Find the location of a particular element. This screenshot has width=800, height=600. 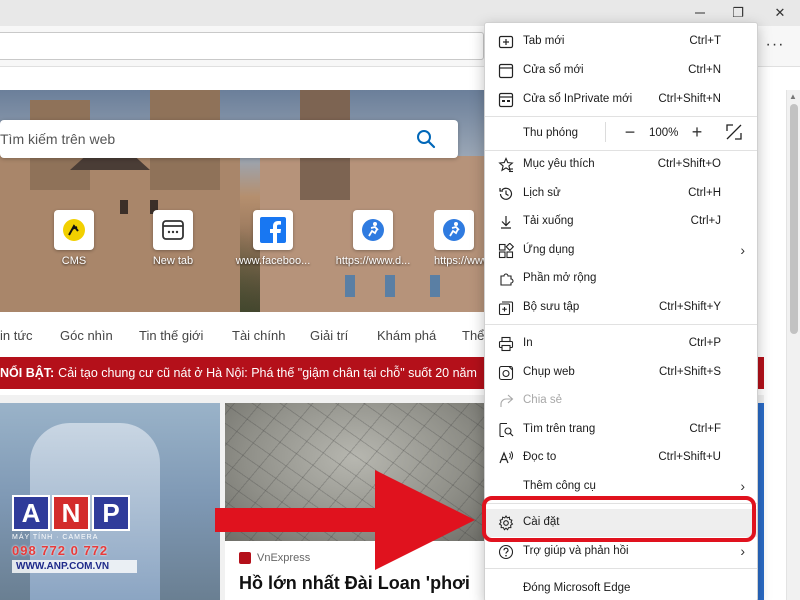

menu-history: Lịch sử Ctrl+H is located at coordinates (621, 194).